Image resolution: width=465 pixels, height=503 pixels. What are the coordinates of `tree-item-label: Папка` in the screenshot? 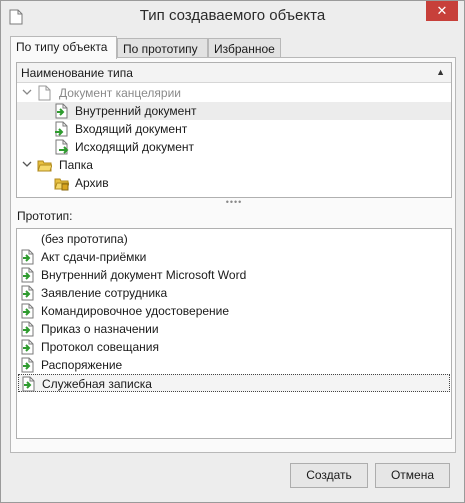 It's located at (76, 165).